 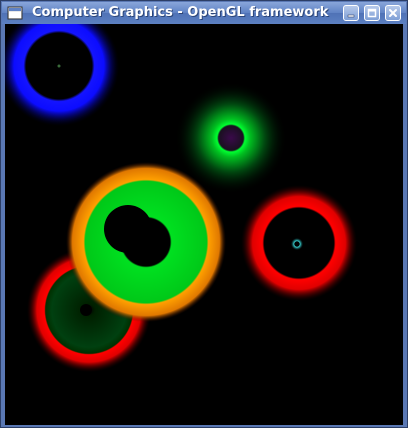 What do you see at coordinates (59, 66) in the screenshot?
I see `blue-ring-center-dot` at bounding box center [59, 66].